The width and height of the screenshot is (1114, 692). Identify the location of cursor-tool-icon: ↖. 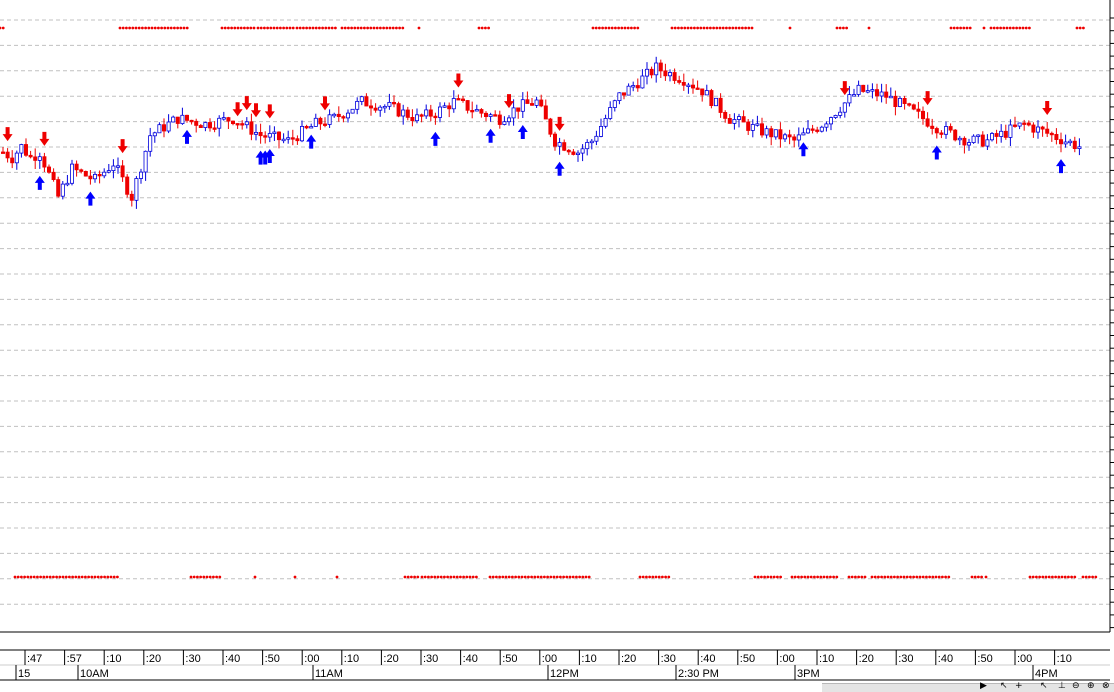
(1004, 686).